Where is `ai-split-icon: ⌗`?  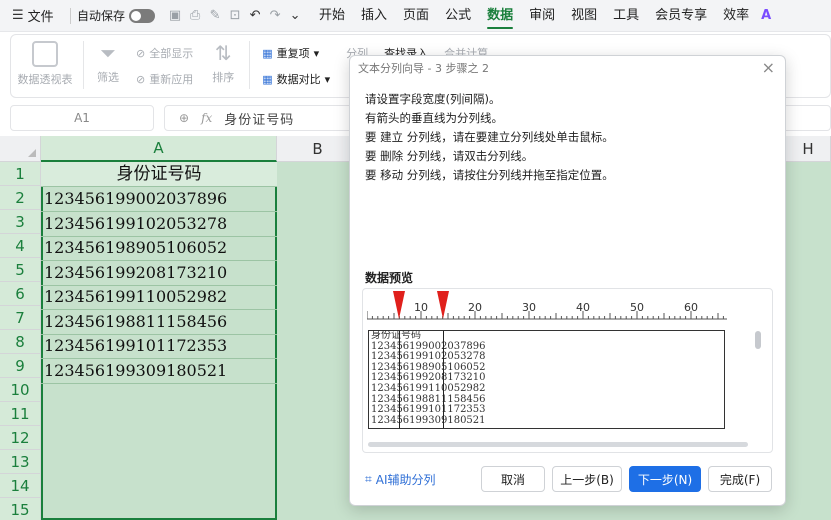 ai-split-icon: ⌗ is located at coordinates (368, 479).